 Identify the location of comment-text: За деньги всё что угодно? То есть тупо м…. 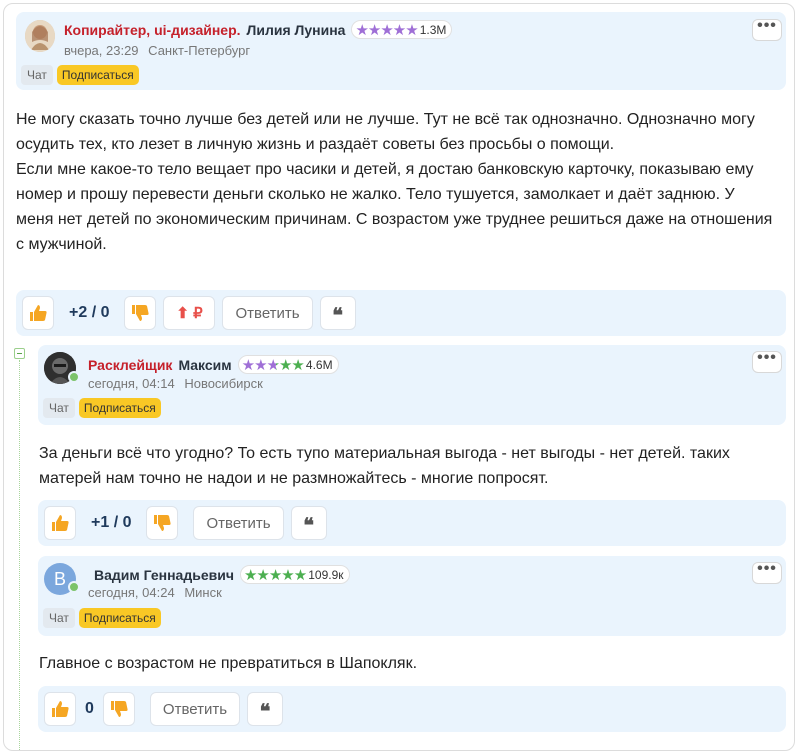
(409, 466).